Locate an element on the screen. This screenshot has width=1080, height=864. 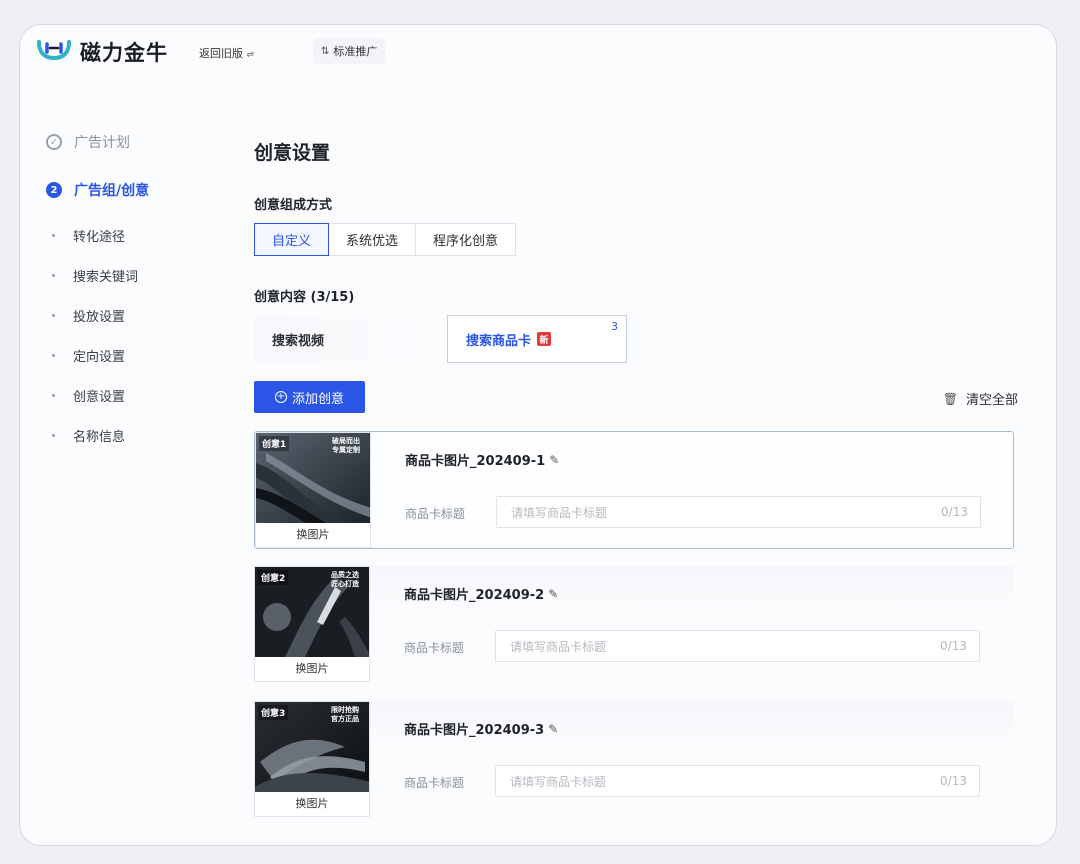
sidebar-item-label: 投放设置 is located at coordinates (99, 317).